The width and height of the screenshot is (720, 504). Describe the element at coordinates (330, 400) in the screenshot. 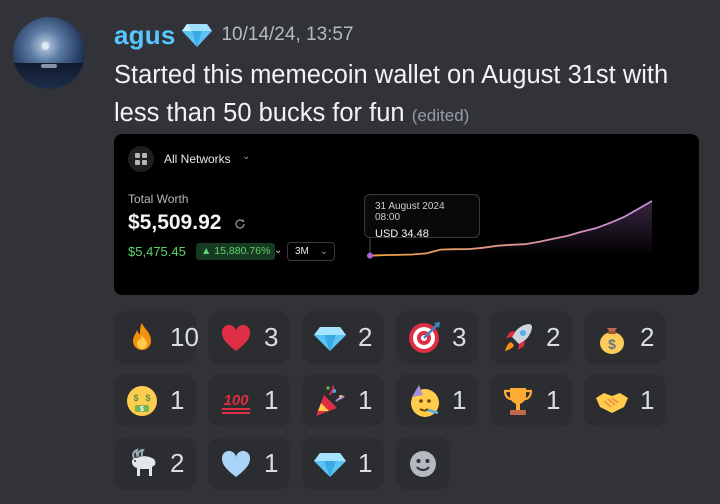

I see `party-popper-icon` at that location.